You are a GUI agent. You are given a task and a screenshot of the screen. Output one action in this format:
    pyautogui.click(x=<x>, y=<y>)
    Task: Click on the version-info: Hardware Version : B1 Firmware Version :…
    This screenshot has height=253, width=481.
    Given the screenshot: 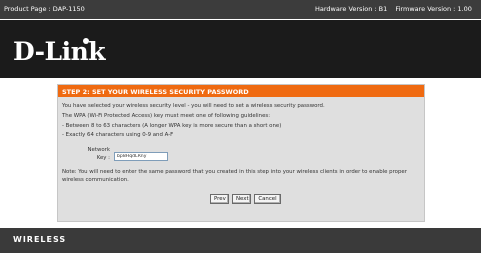 What is the action you would take?
    pyautogui.click(x=393, y=9)
    